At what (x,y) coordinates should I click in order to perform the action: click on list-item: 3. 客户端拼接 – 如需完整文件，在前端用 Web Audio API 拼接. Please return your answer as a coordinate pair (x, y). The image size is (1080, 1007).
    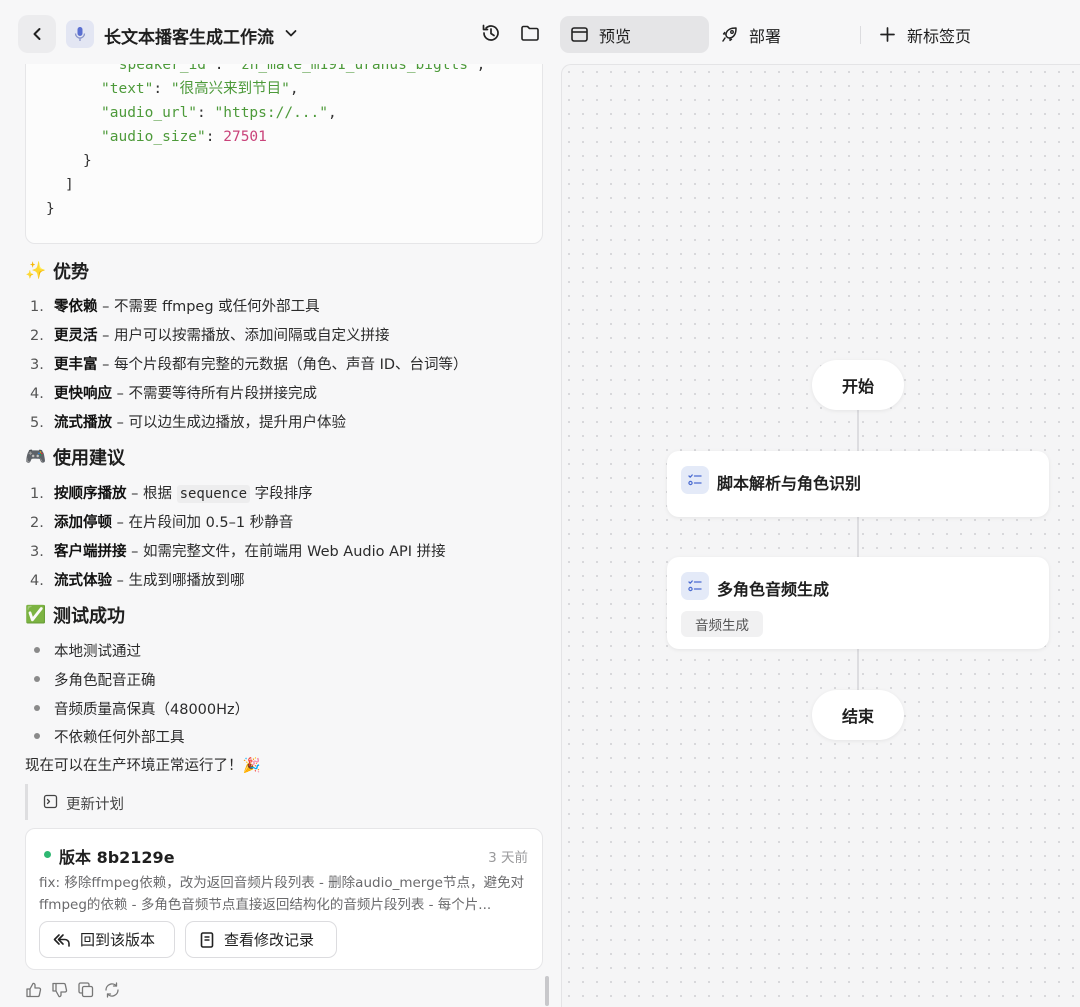
    Looking at the image, I should click on (238, 552).